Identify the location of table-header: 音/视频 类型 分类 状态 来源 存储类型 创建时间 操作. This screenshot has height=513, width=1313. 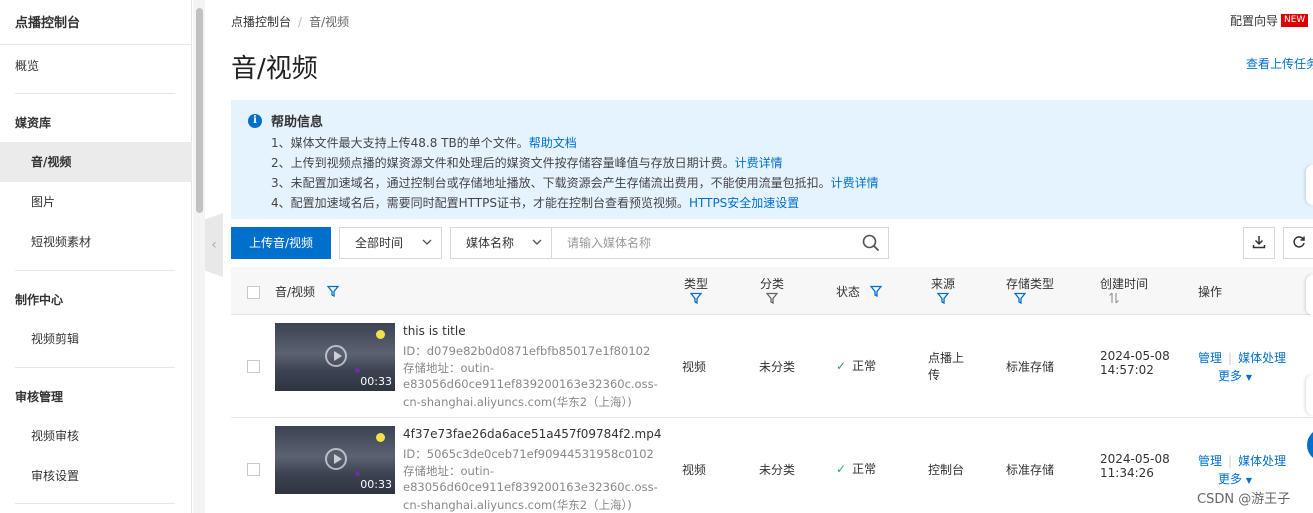
(772, 291).